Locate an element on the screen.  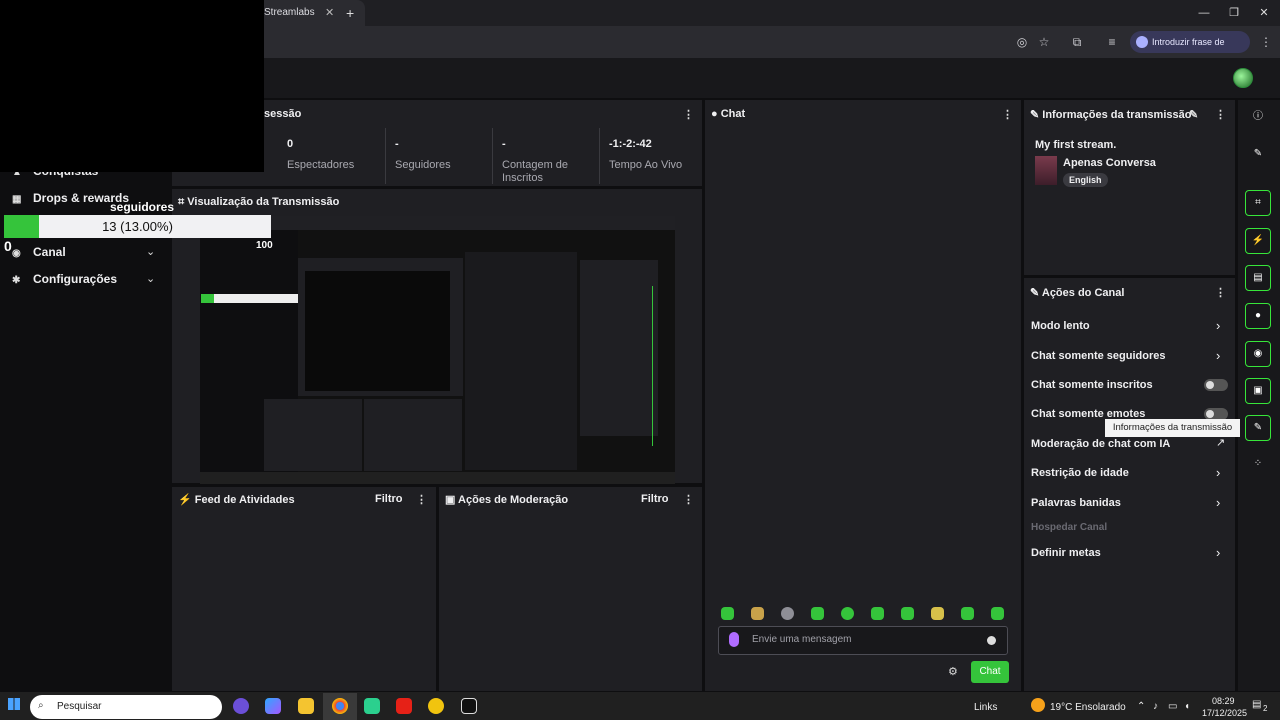
action-followers-only: Chat somente seguidores is located at coordinates (1098, 356).